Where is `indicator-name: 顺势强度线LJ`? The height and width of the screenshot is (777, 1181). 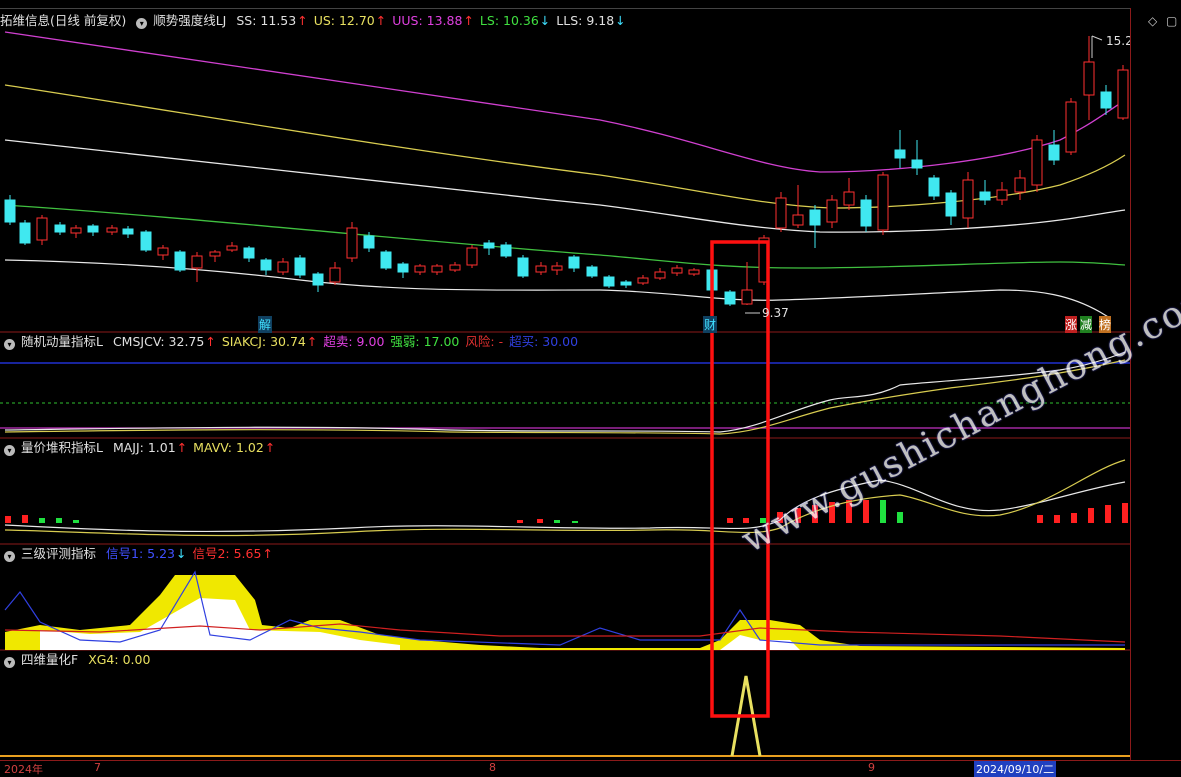 indicator-name: 顺势强度线LJ is located at coordinates (190, 20).